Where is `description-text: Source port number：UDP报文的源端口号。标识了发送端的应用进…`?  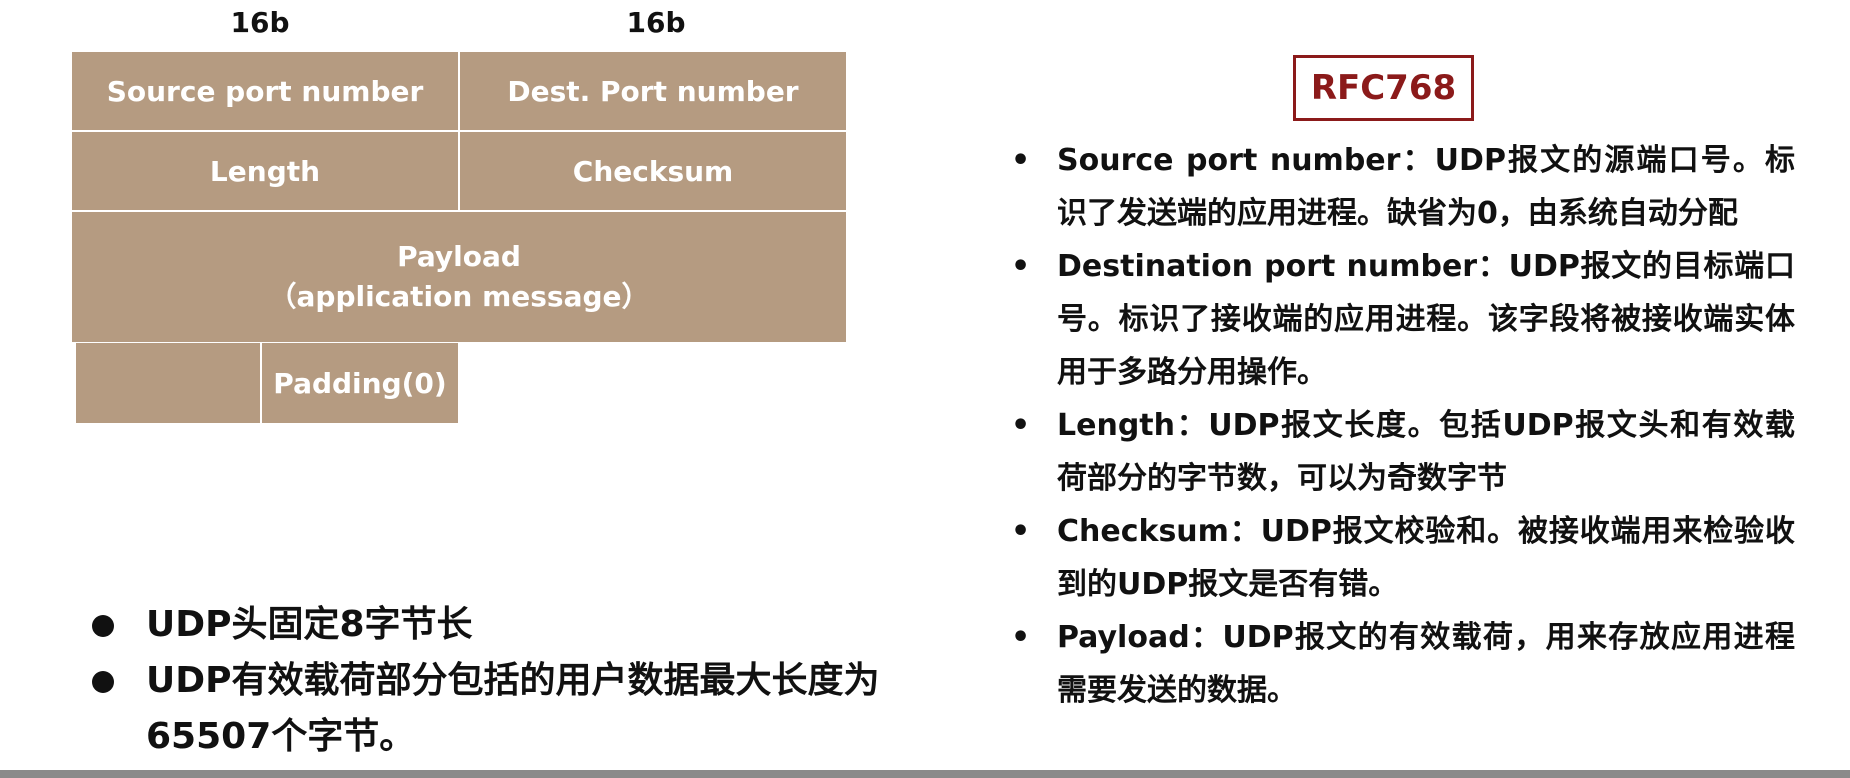
description-text: Source port number：UDP报文的源端口号。标识了发送端的应用进… is located at coordinates (1426, 187).